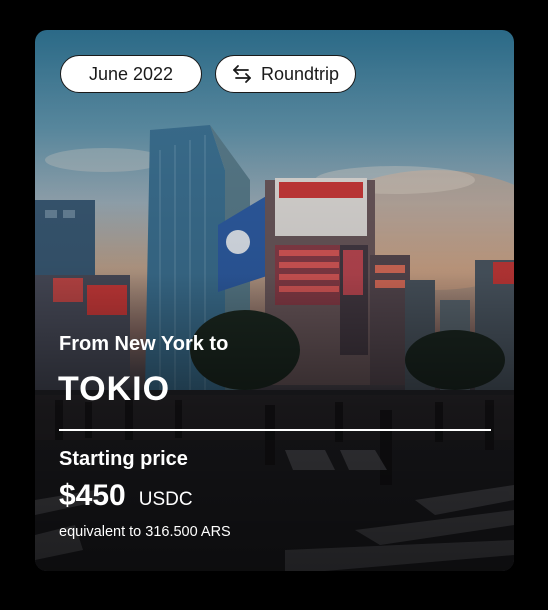  I want to click on swap-arrows-icon, so click(242, 74).